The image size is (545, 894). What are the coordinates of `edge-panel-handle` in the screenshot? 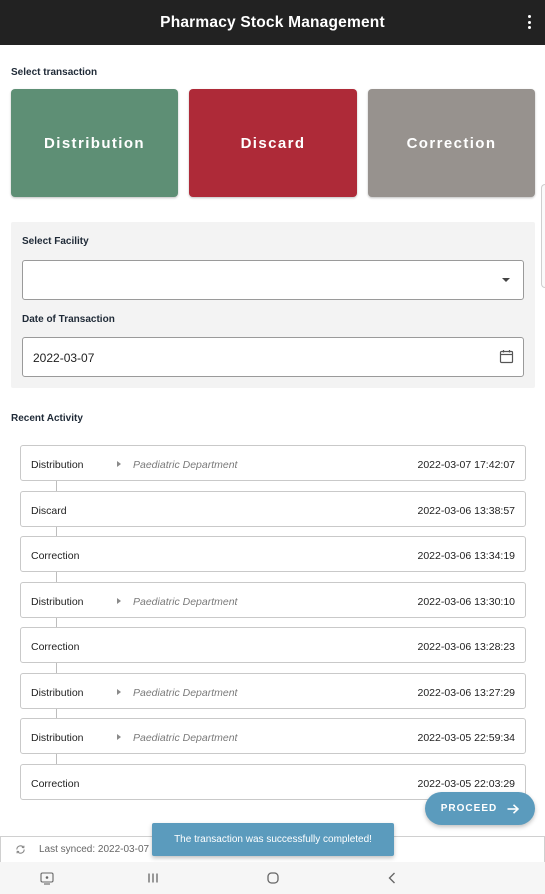 It's located at (543, 236).